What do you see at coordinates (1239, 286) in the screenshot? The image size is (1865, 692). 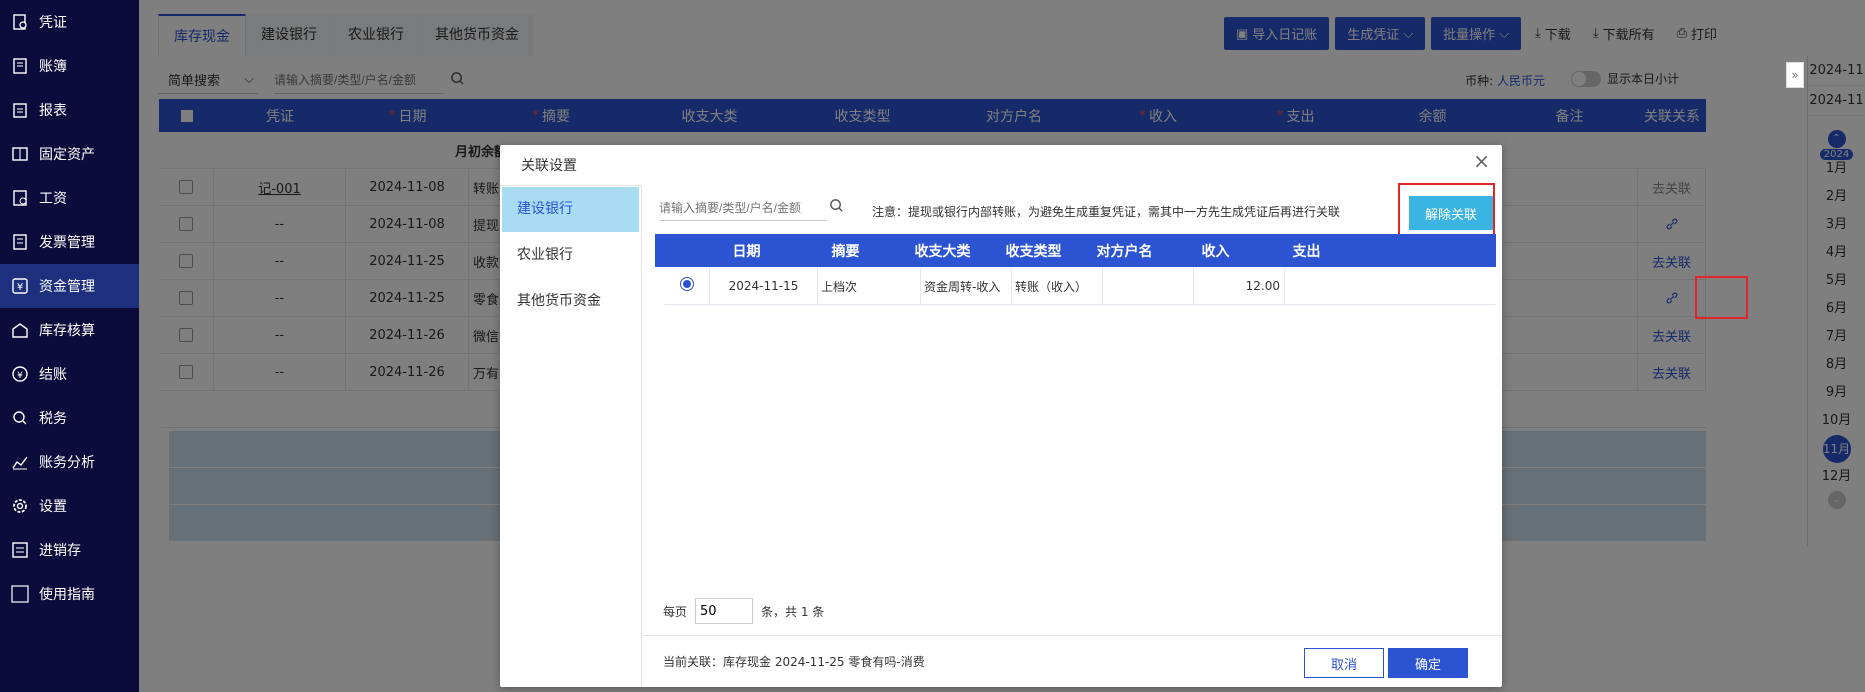 I see `row-income: 12.00` at bounding box center [1239, 286].